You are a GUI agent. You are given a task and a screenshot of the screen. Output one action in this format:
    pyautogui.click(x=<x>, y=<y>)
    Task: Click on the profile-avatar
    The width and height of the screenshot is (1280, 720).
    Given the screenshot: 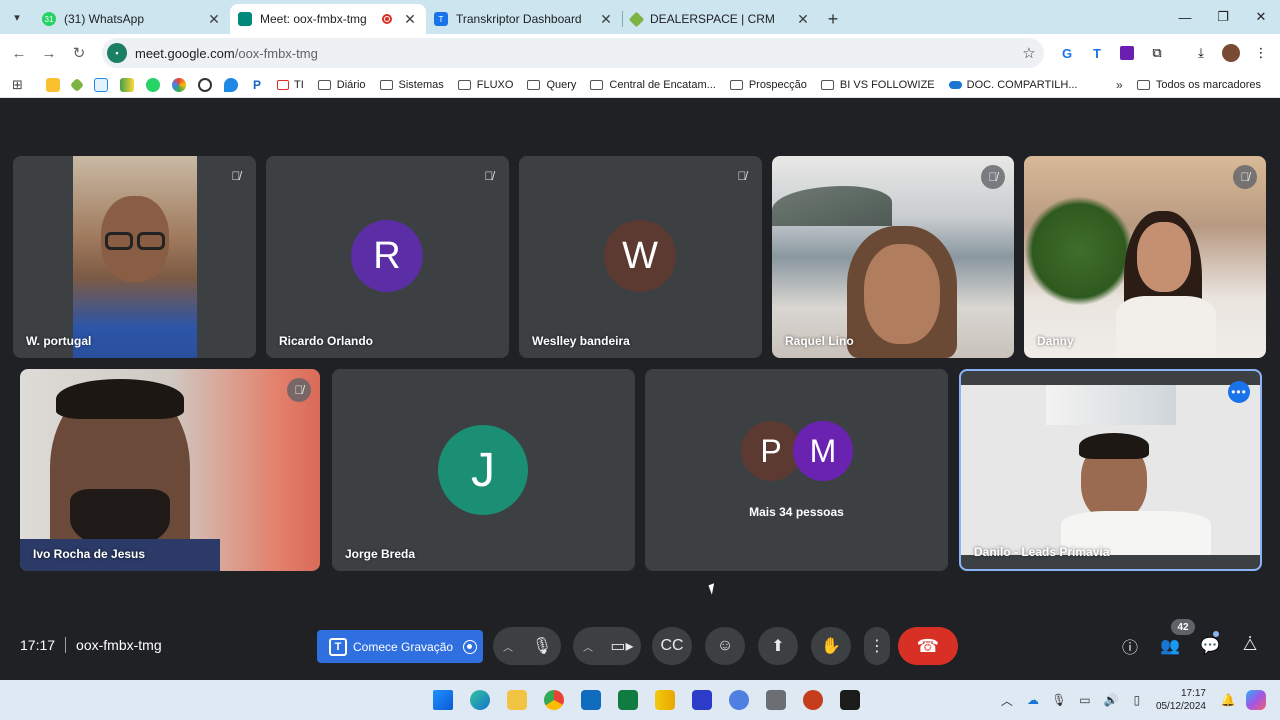 What is the action you would take?
    pyautogui.click(x=1231, y=53)
    